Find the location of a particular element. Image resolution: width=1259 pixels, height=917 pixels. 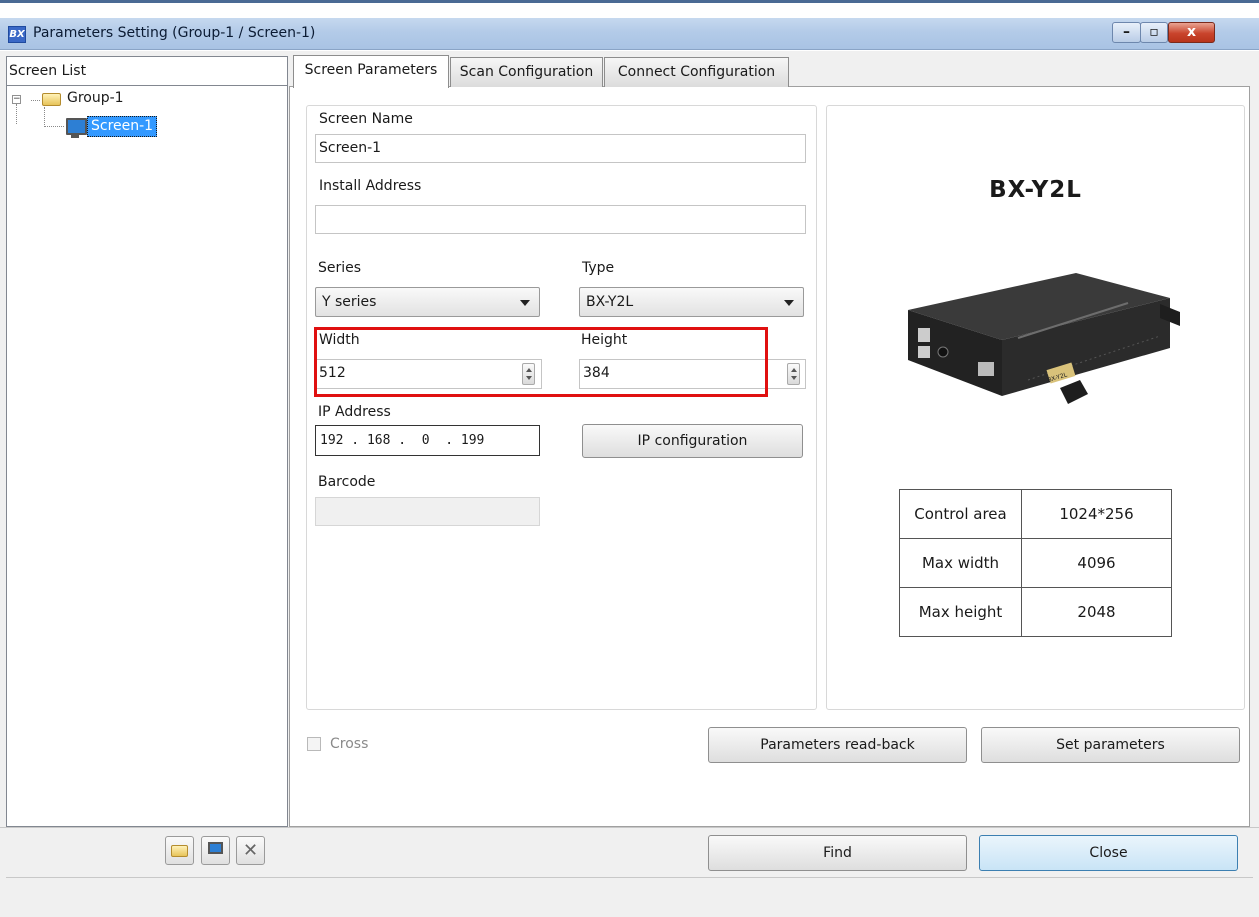

app-logo-icon: BX is located at coordinates (17, 34).